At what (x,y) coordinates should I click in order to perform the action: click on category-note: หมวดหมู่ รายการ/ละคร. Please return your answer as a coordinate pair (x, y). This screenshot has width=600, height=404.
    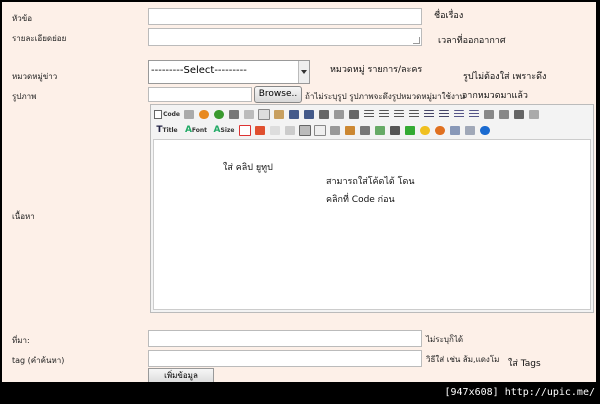
    Looking at the image, I should click on (376, 70).